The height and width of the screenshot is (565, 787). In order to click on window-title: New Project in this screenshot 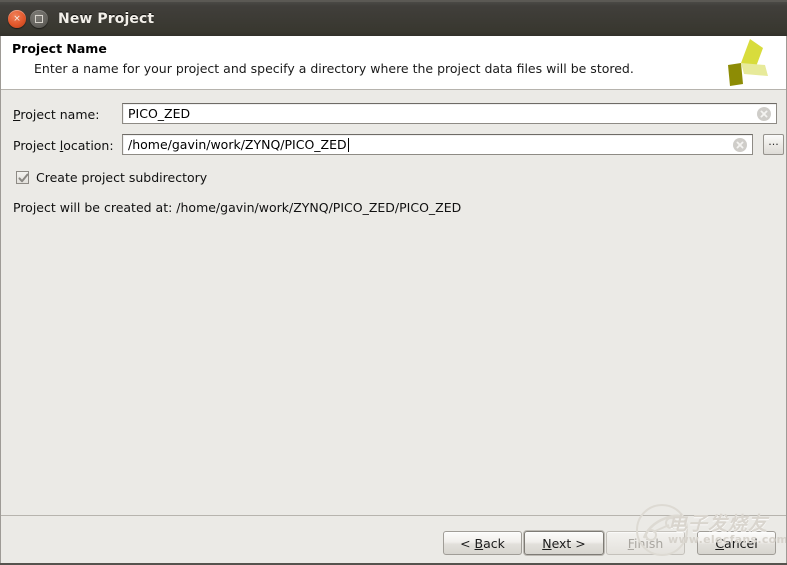, I will do `click(106, 19)`.